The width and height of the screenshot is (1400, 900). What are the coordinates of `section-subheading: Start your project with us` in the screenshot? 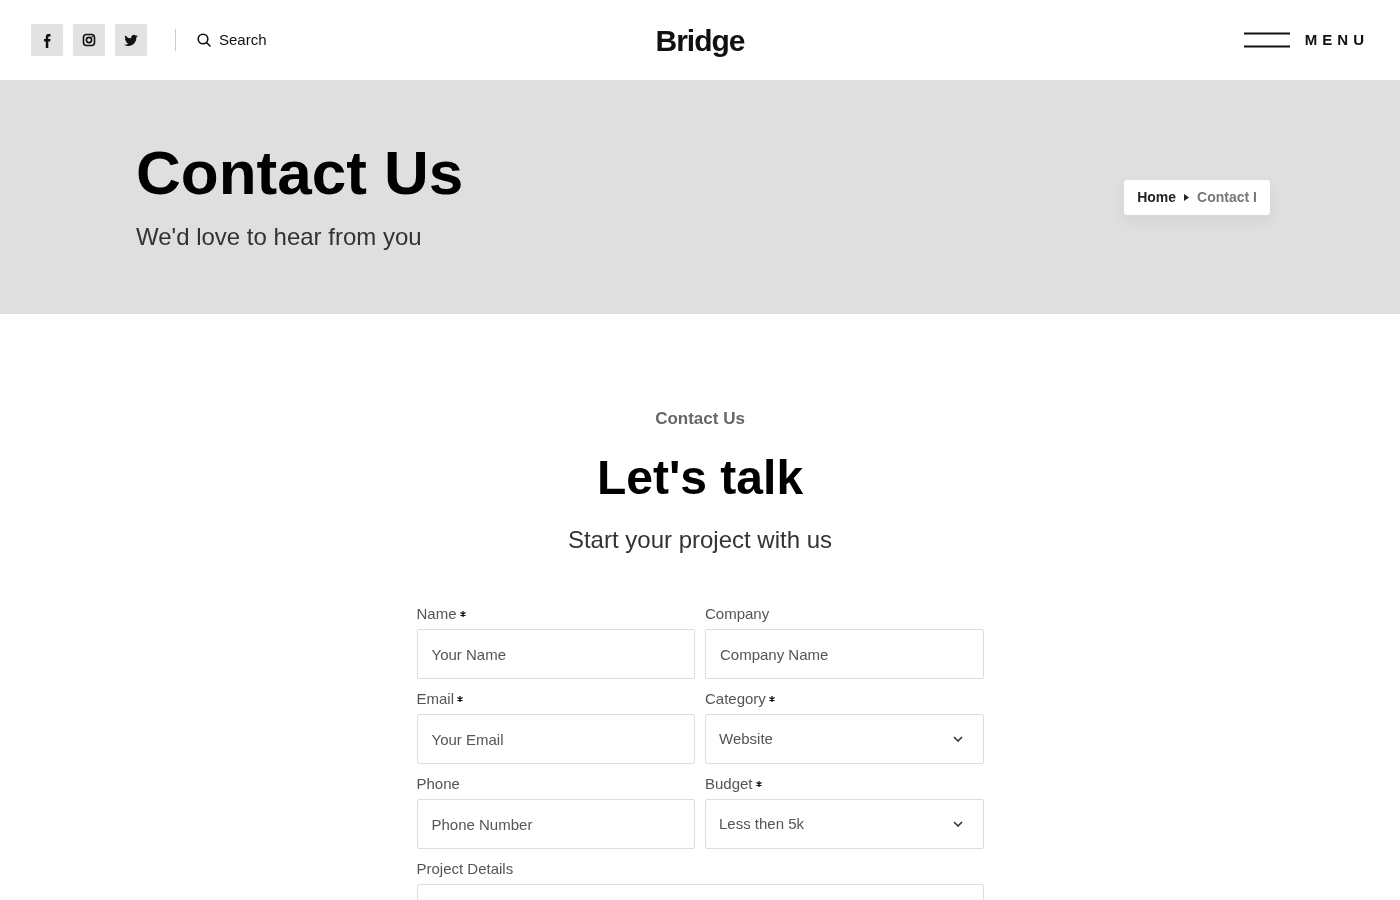 It's located at (700, 540).